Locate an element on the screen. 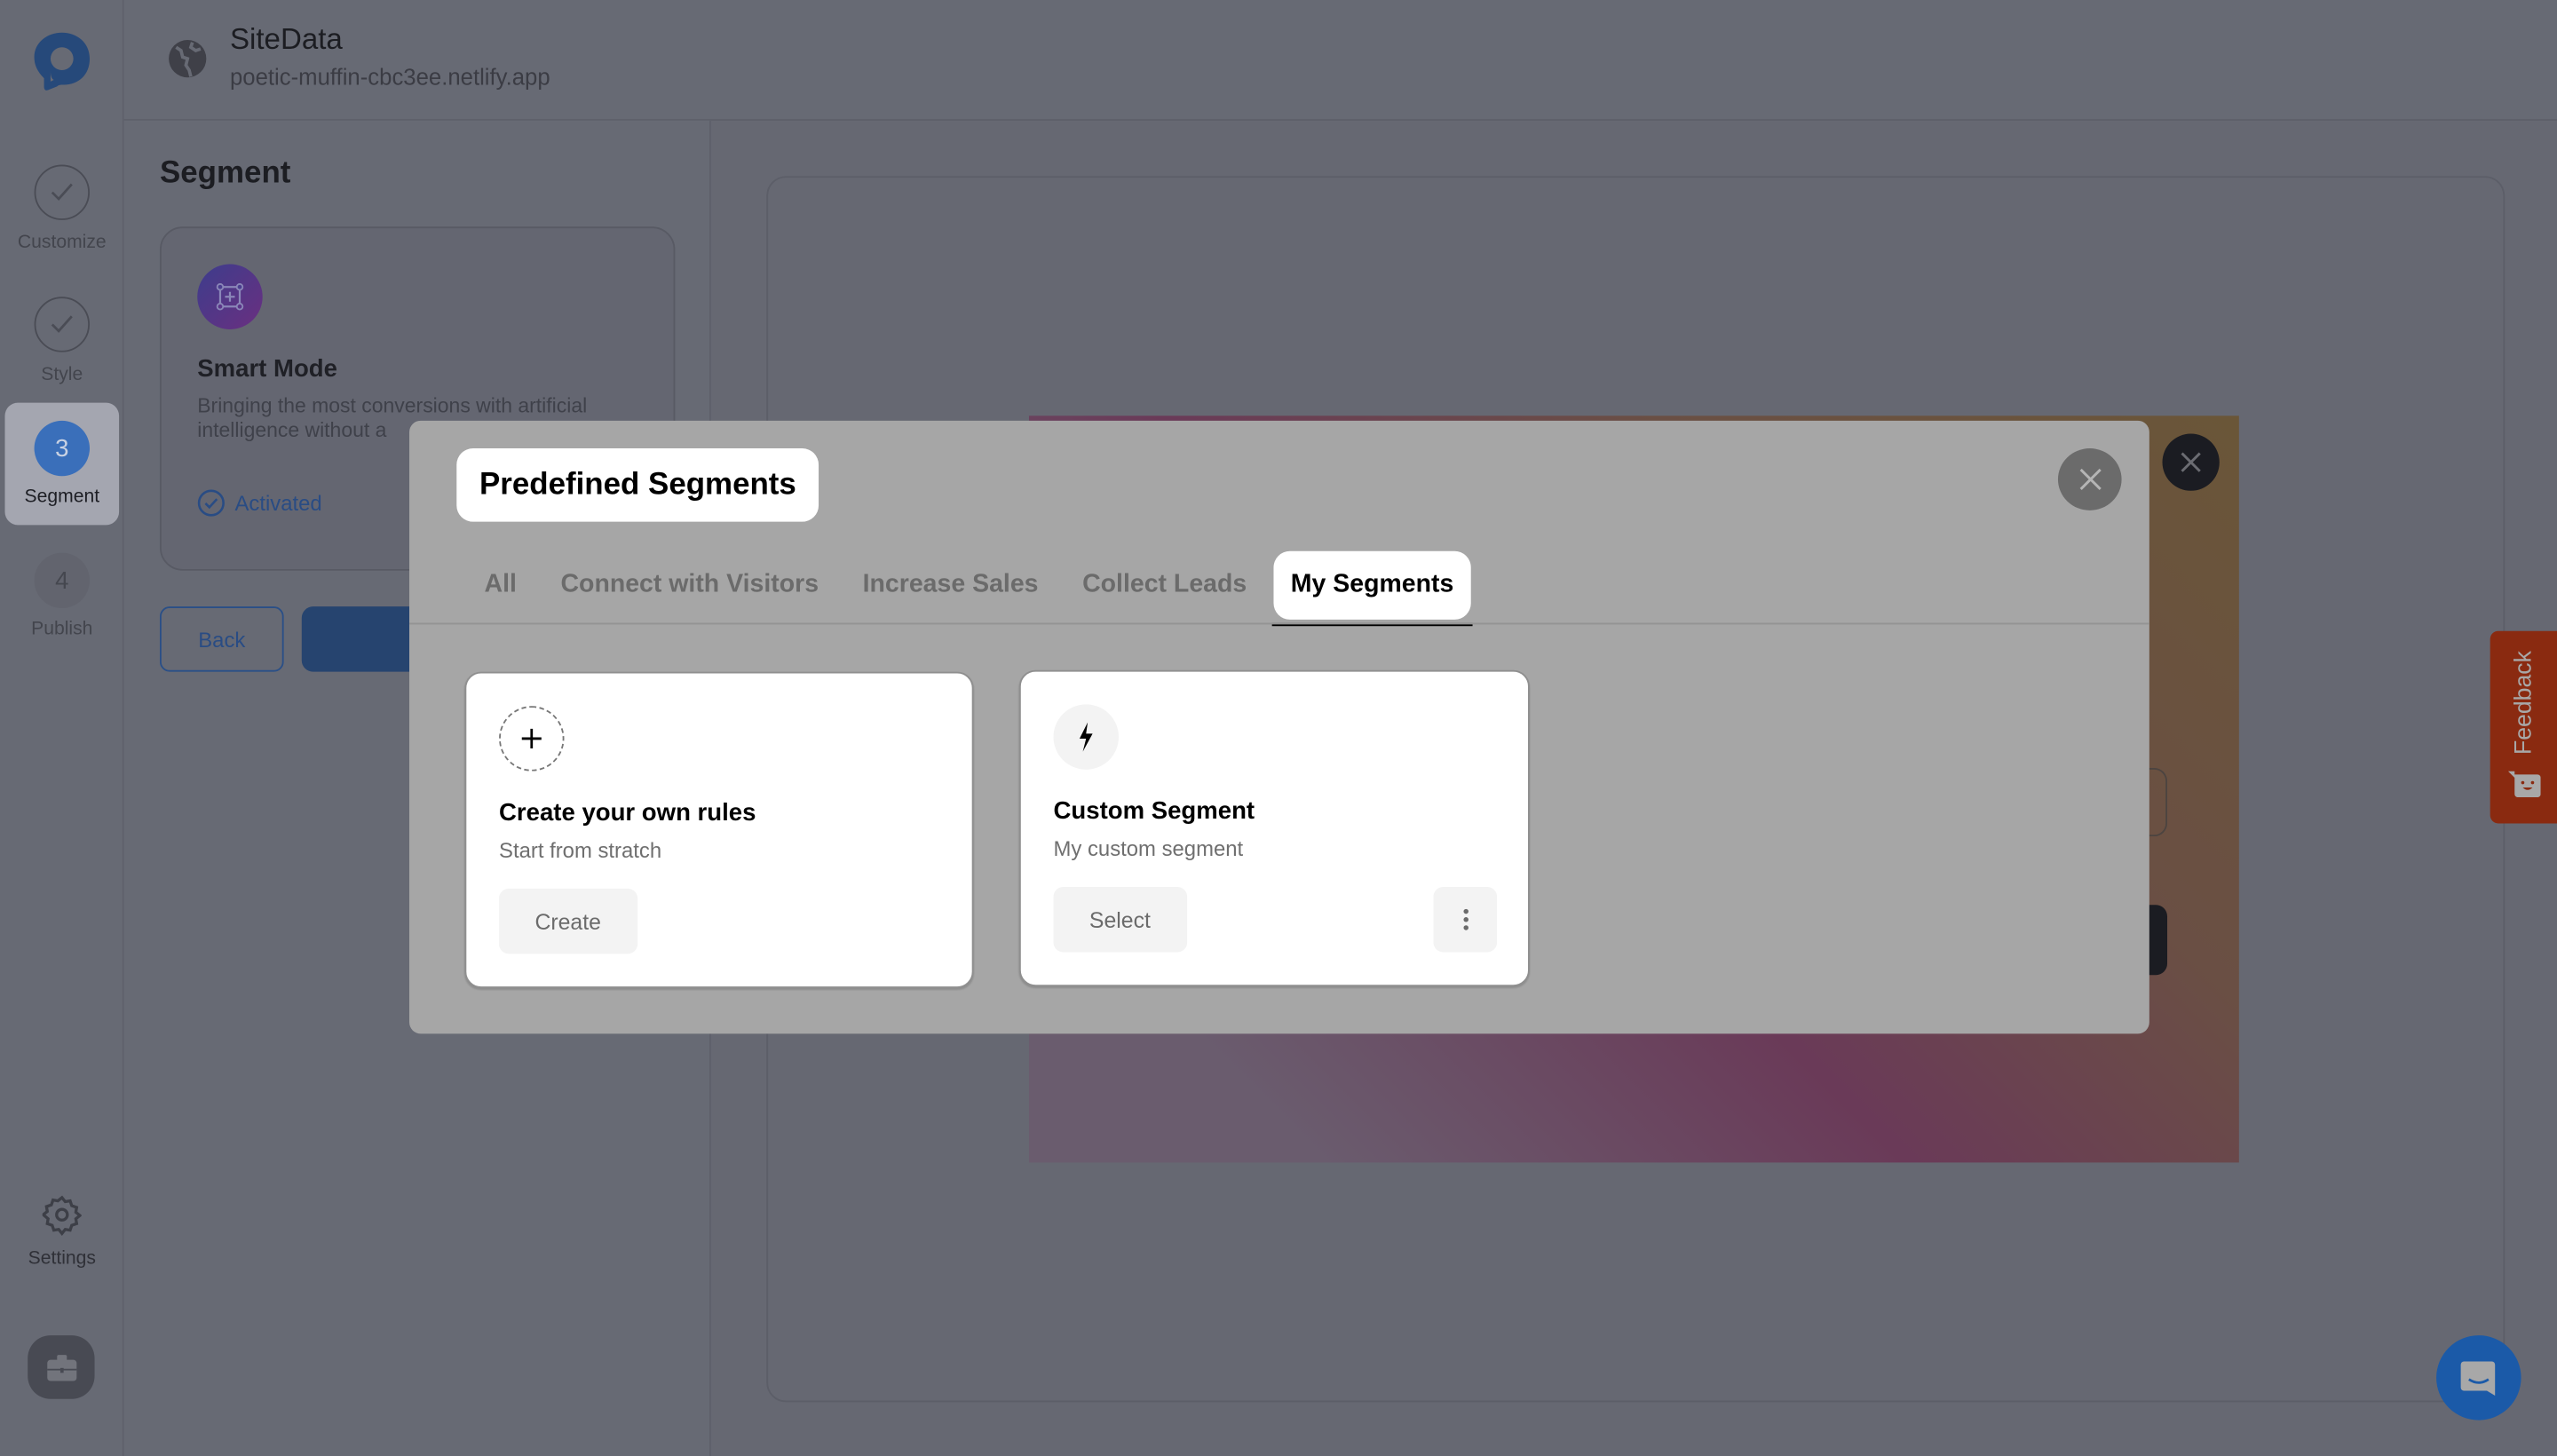 This screenshot has height=1456, width=2557. tab-collect-leads: Collect Leads is located at coordinates (1165, 585).